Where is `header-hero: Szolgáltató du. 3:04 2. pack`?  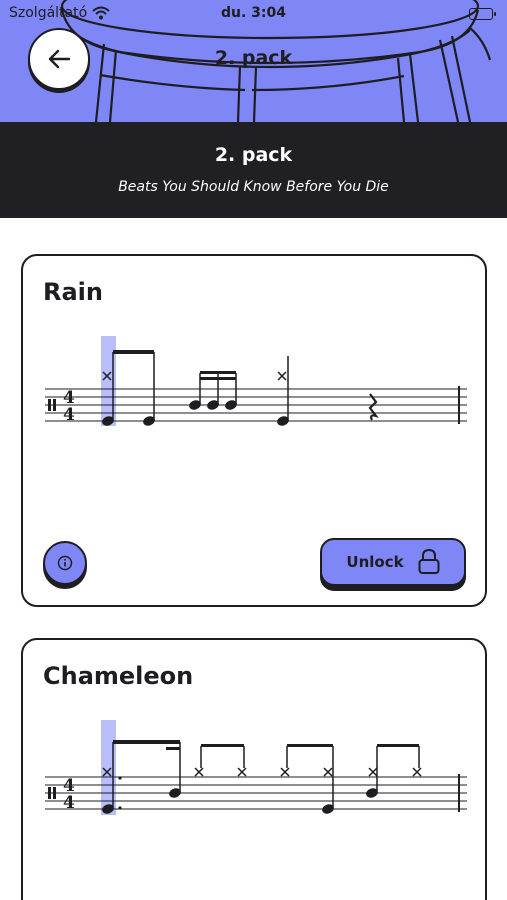
header-hero: Szolgáltató du. 3:04 2. pack is located at coordinates (253, 61).